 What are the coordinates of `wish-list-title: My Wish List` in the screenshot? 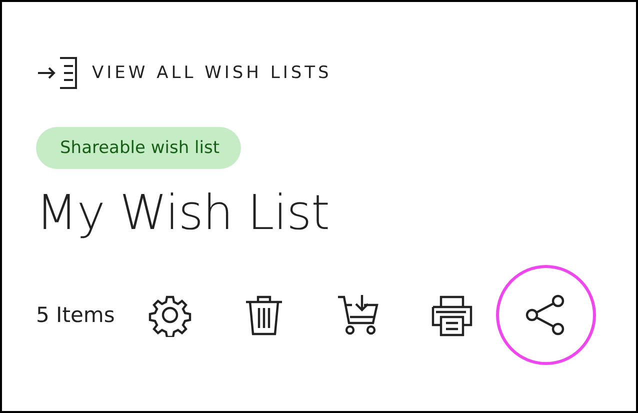 It's located at (183, 213).